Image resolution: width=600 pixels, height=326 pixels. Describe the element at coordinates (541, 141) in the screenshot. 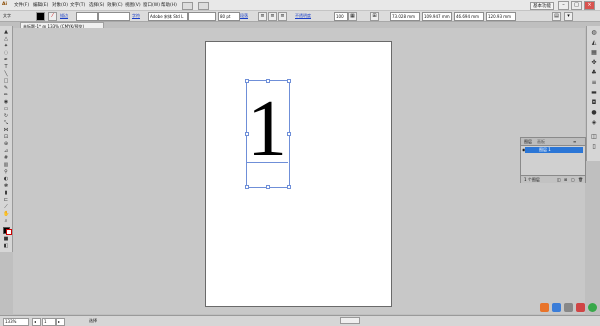

I see `tab-artboards: 画板` at that location.